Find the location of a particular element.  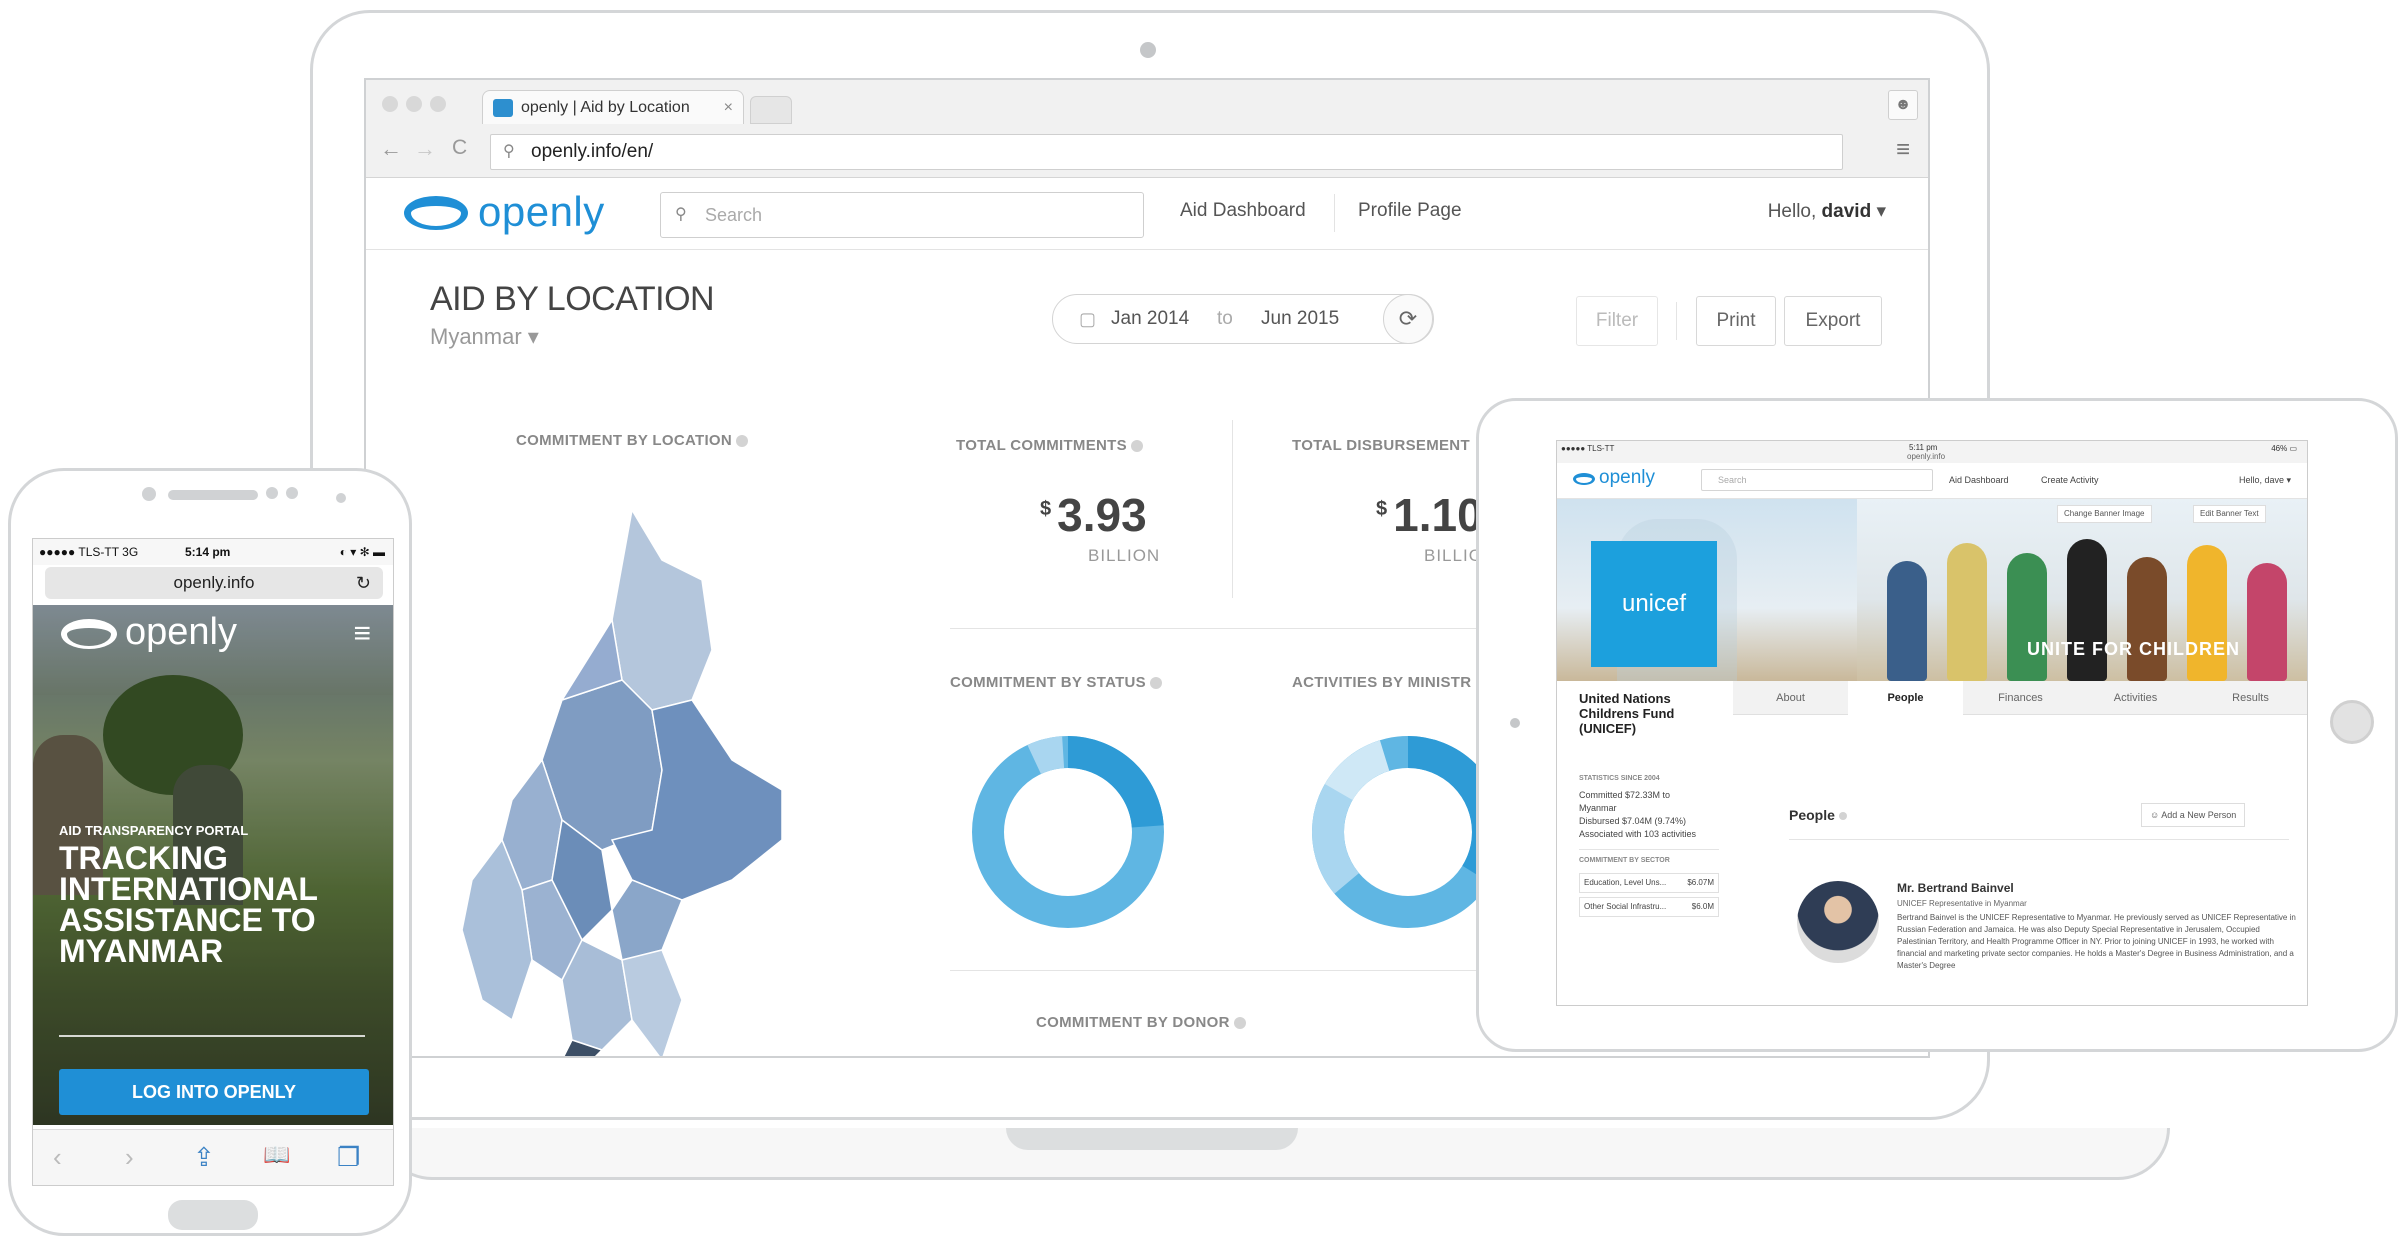

tab-results: Results is located at coordinates (2250, 698).